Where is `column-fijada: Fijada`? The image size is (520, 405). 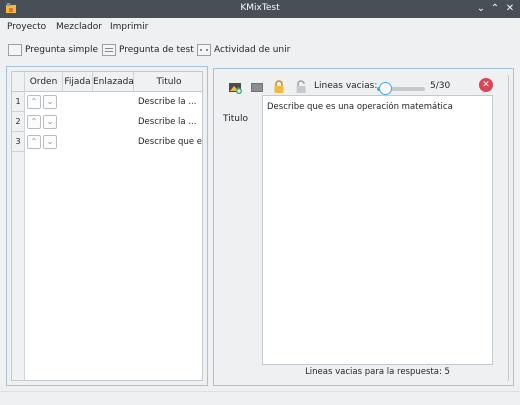
column-fijada: Fijada is located at coordinates (78, 82).